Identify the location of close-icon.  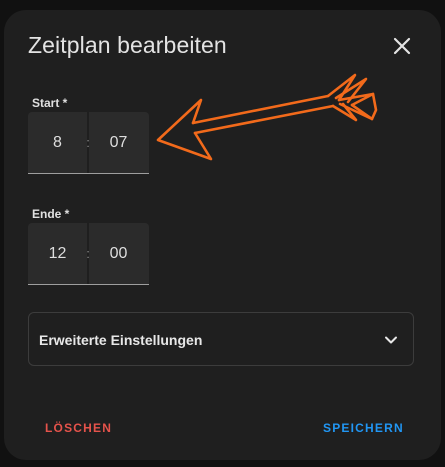
(402, 46).